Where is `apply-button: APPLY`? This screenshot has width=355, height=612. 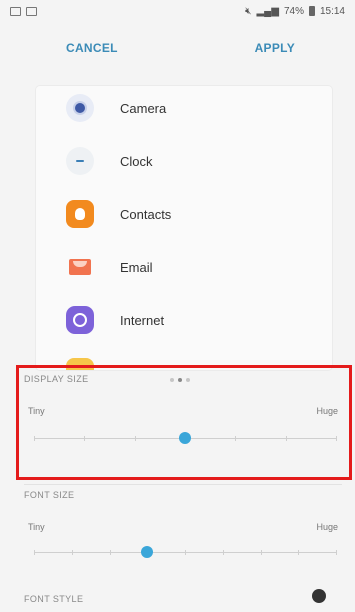 apply-button: APPLY is located at coordinates (275, 48).